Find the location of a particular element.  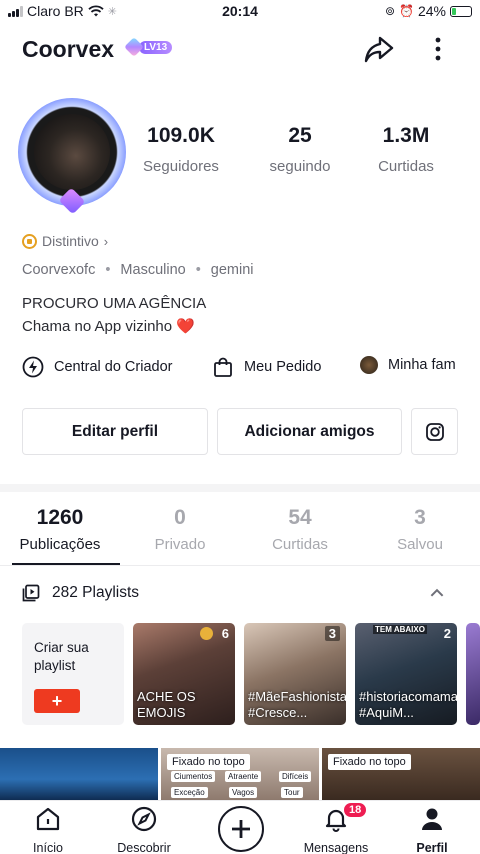

tab-saved: 3 Salvou is located at coordinates (420, 529).